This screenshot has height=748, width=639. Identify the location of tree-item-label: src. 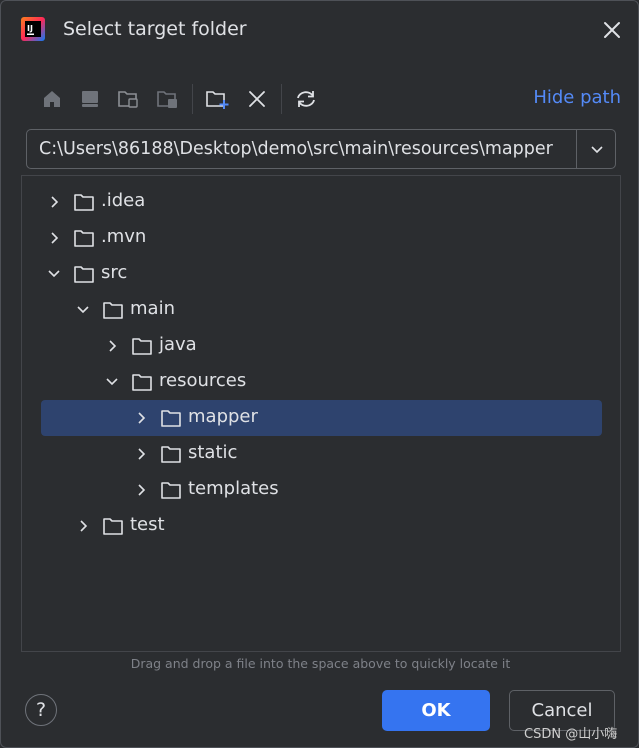
(114, 272).